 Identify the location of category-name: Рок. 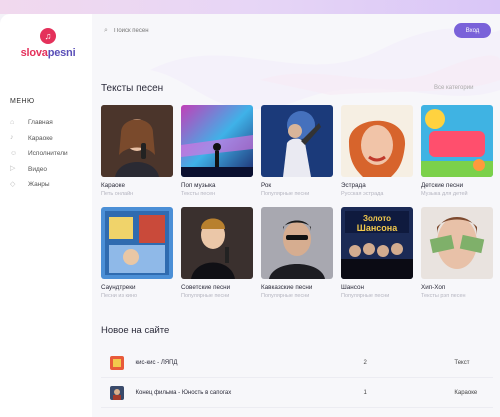
(266, 185).